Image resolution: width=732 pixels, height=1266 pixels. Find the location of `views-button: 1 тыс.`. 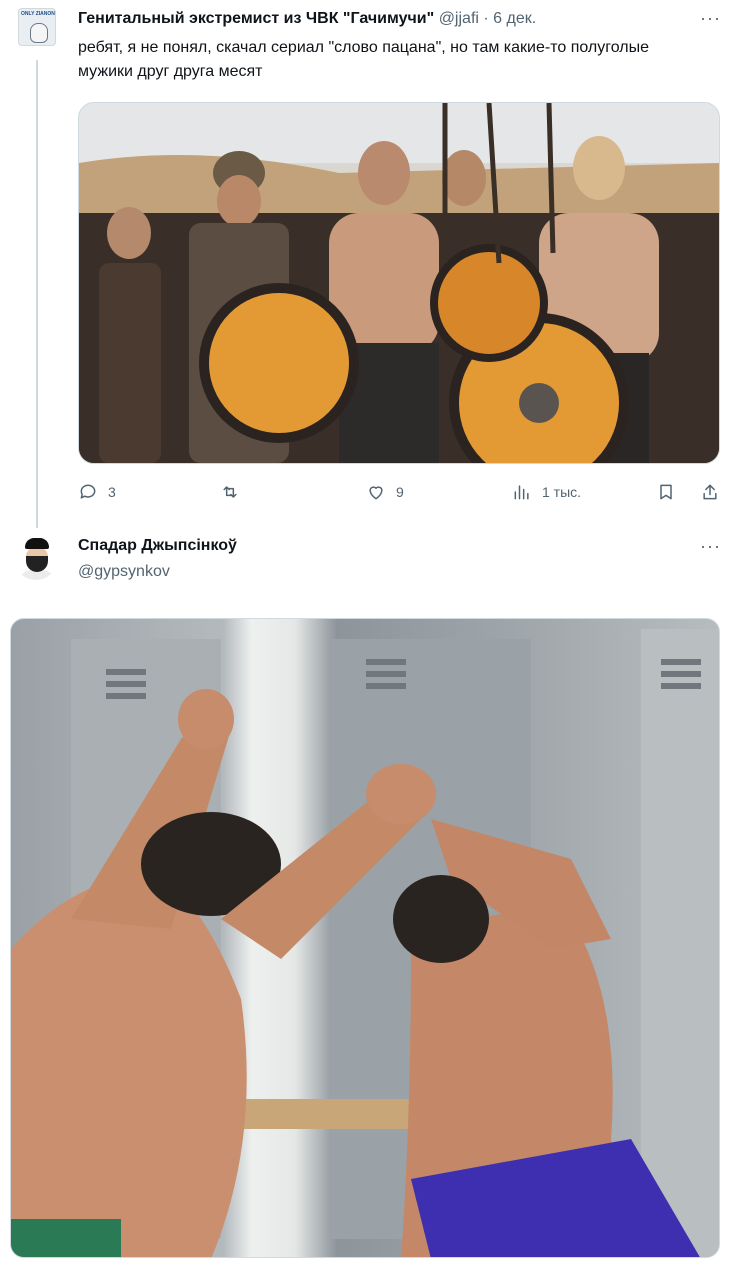

views-button: 1 тыс. is located at coordinates (546, 492).